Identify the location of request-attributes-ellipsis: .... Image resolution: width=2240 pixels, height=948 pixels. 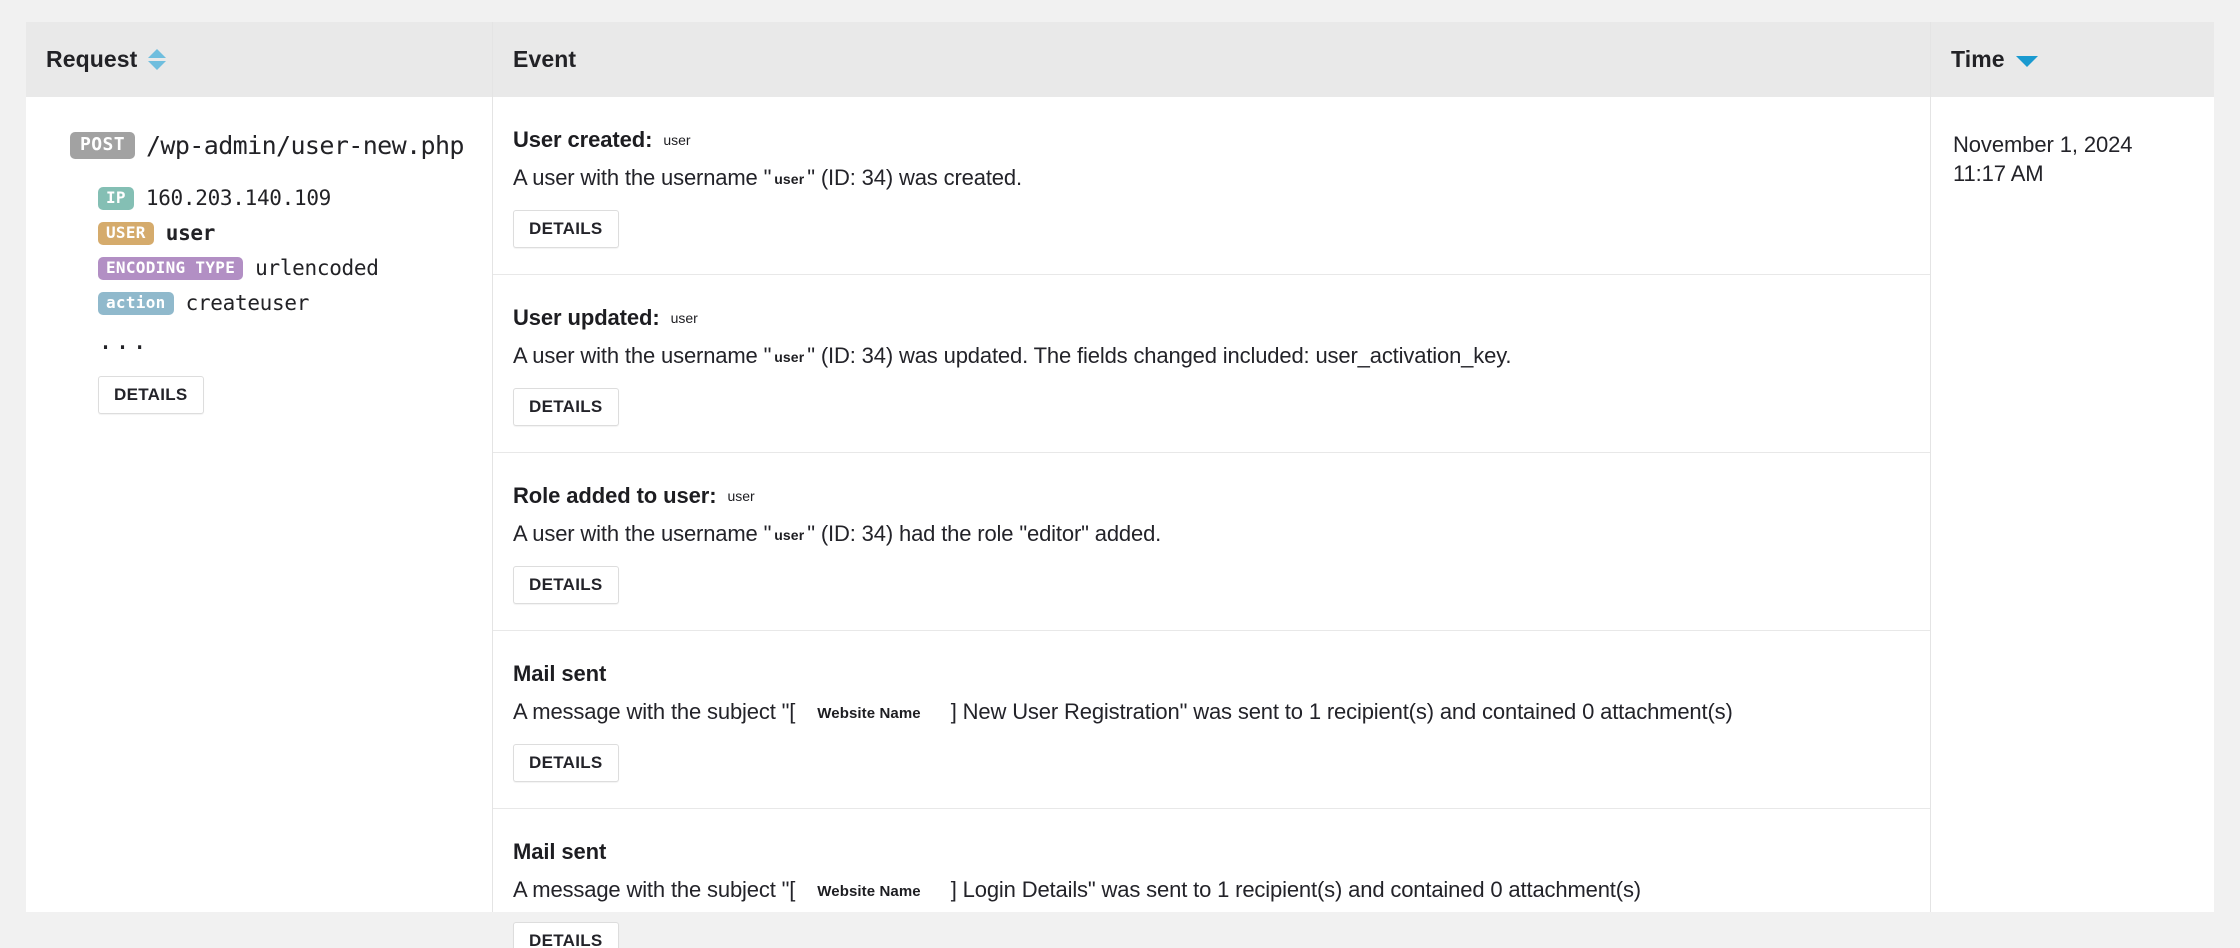
(124, 340).